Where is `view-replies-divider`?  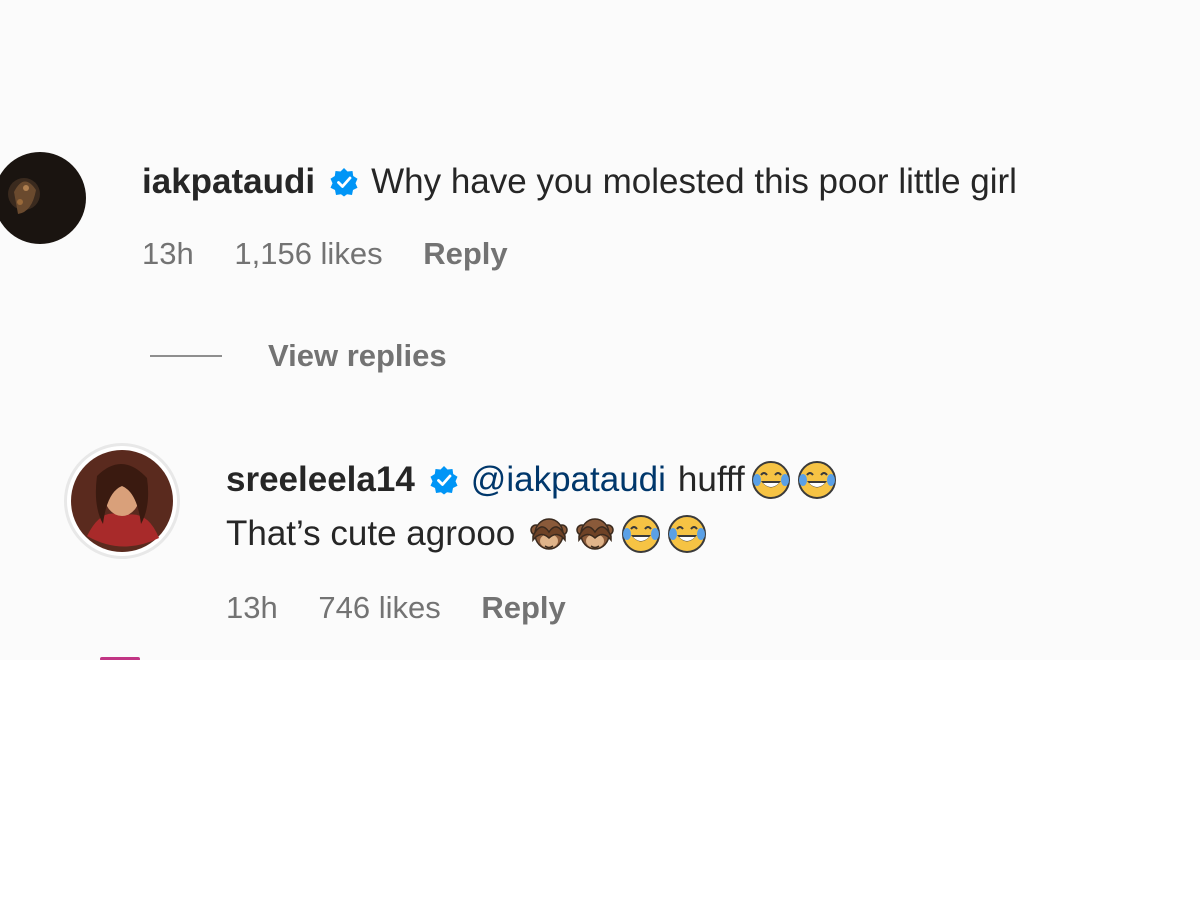
view-replies-divider is located at coordinates (186, 356).